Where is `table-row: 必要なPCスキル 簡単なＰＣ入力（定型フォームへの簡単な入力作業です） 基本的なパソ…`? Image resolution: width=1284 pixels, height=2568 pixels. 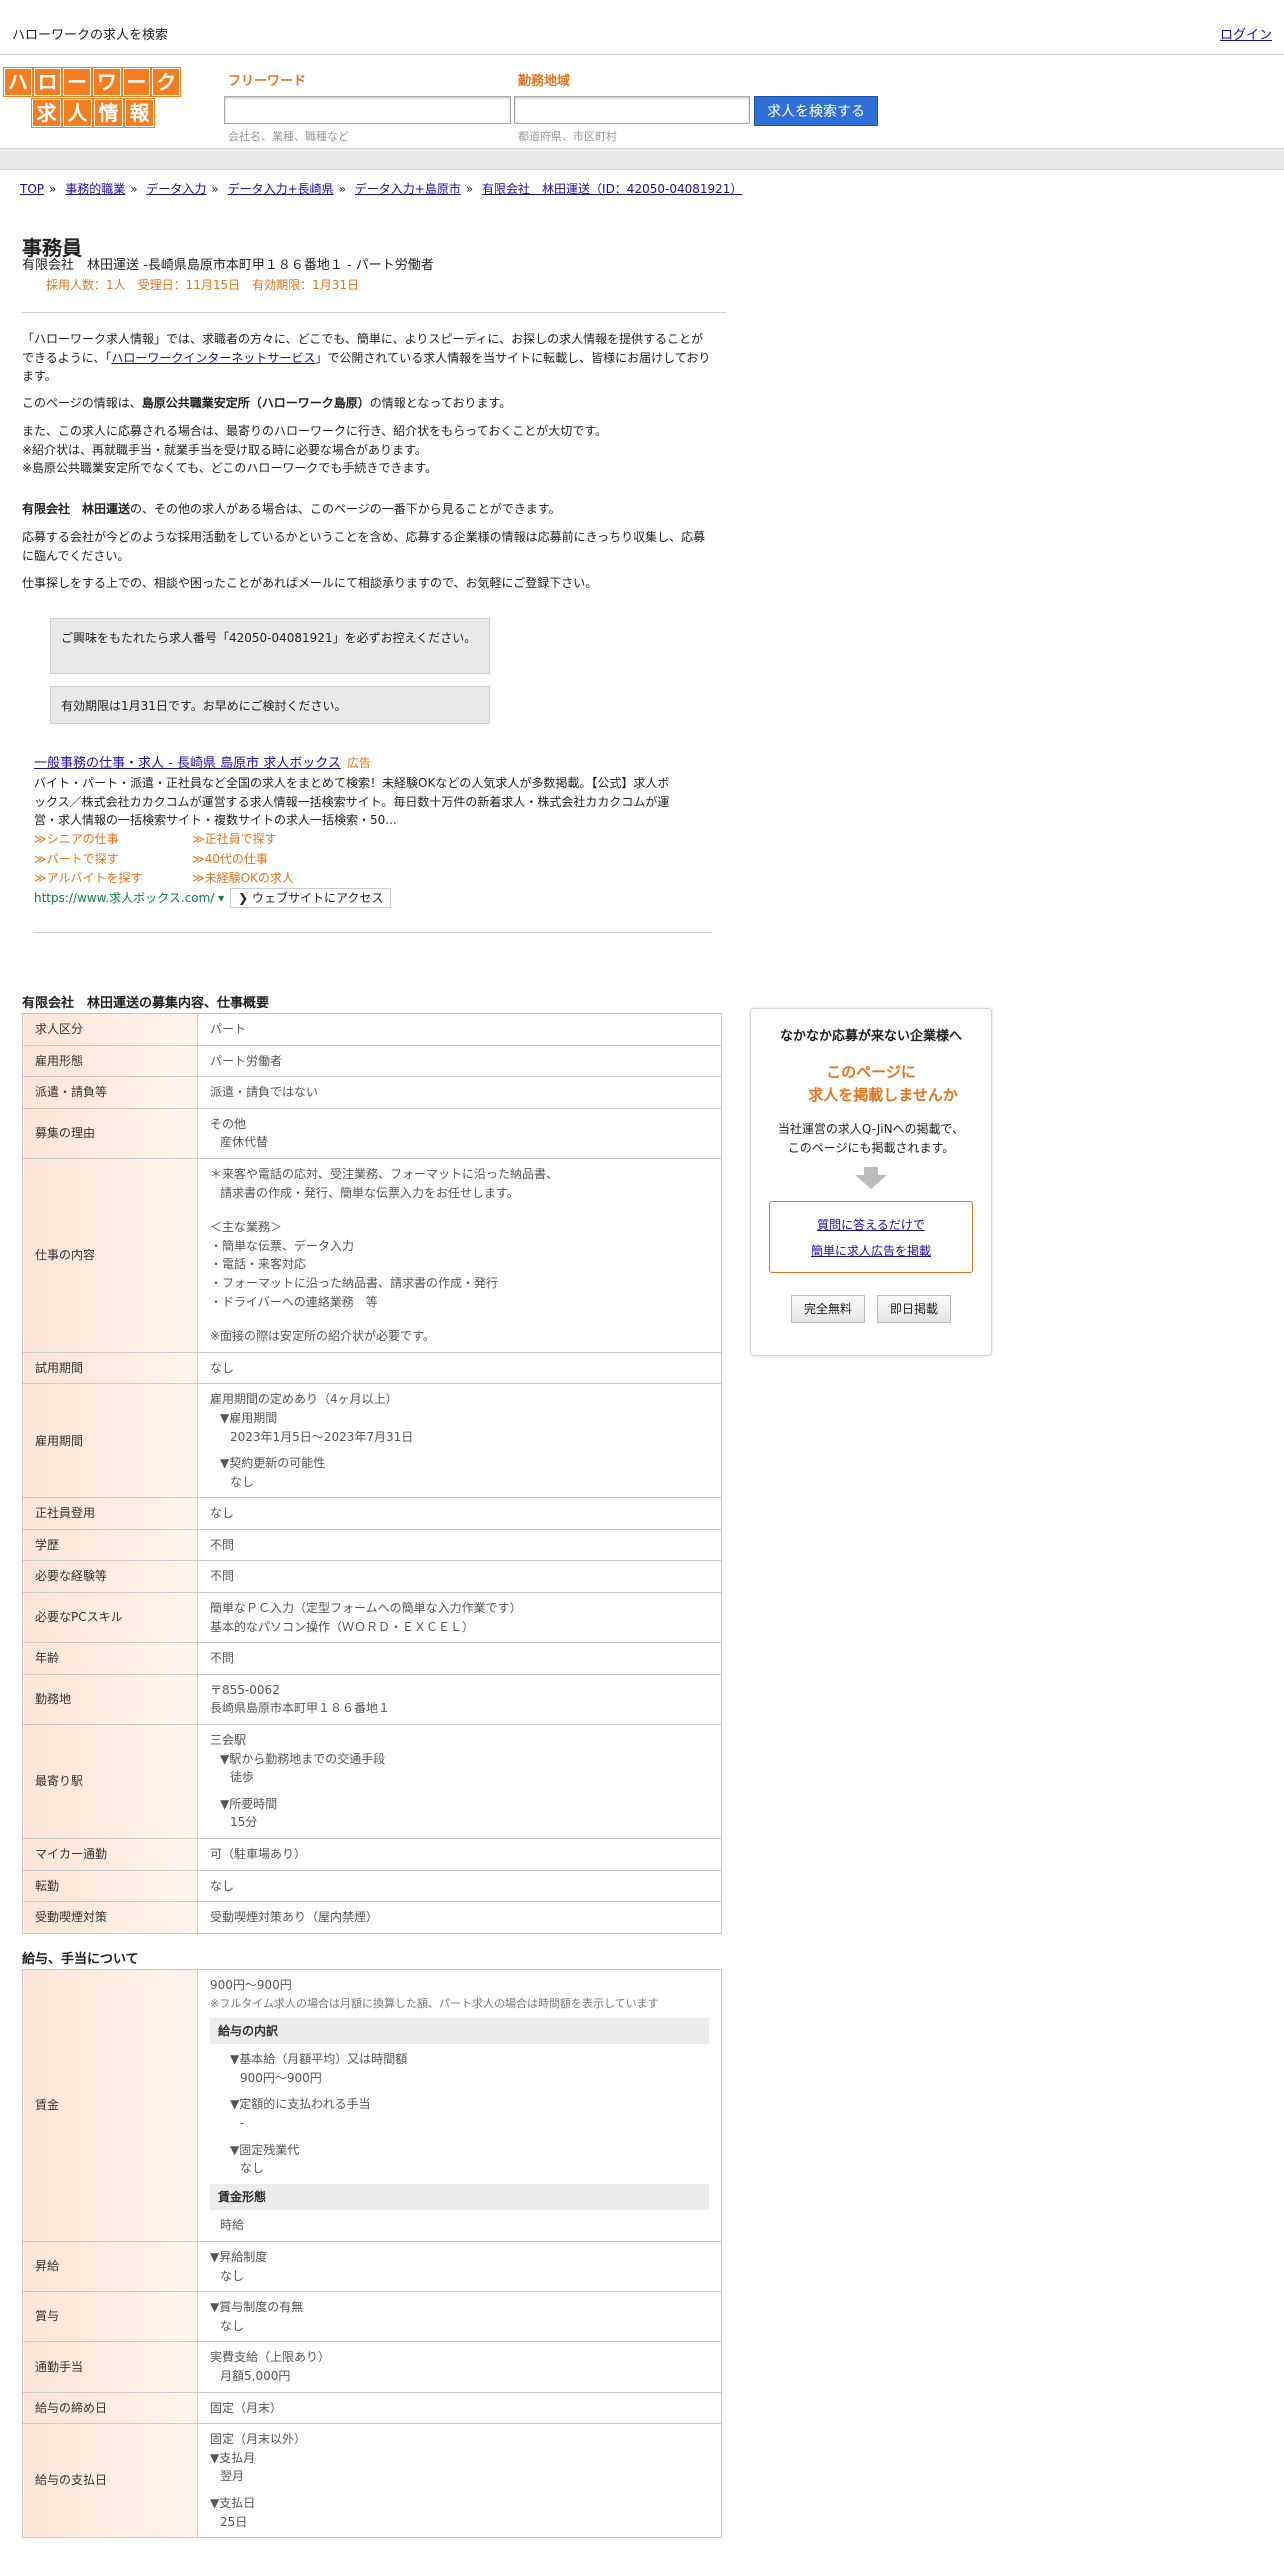 table-row: 必要なPCスキル 簡単なＰＣ入力（定型フォームへの簡単な入力作業です） 基本的なパソ… is located at coordinates (372, 1618).